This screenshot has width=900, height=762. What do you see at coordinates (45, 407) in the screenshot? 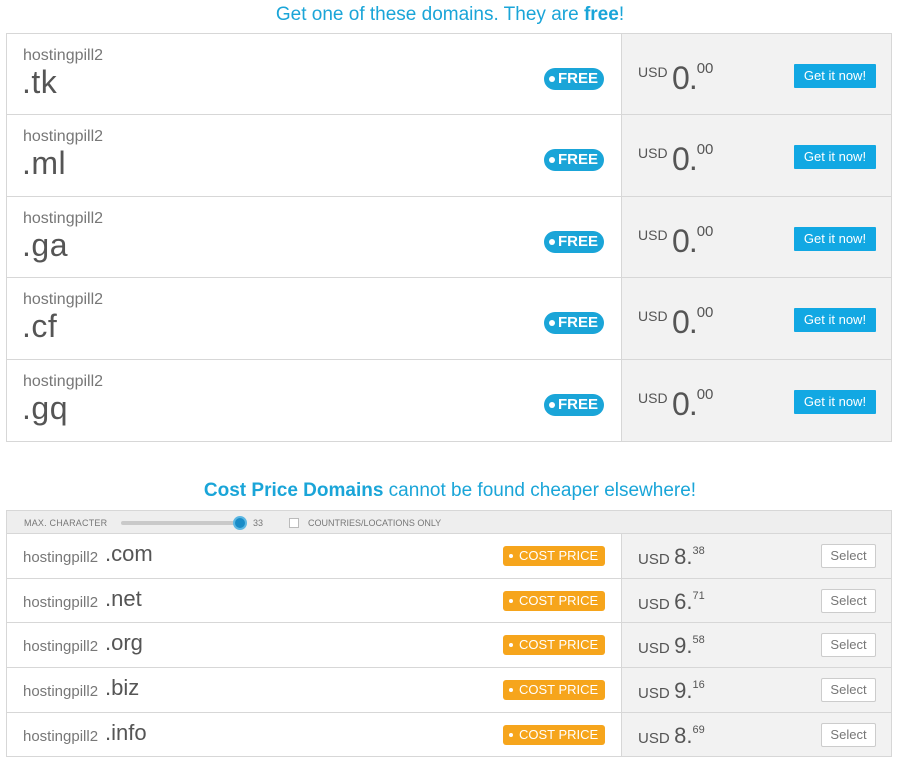
I see `domain-tld: .gq` at bounding box center [45, 407].